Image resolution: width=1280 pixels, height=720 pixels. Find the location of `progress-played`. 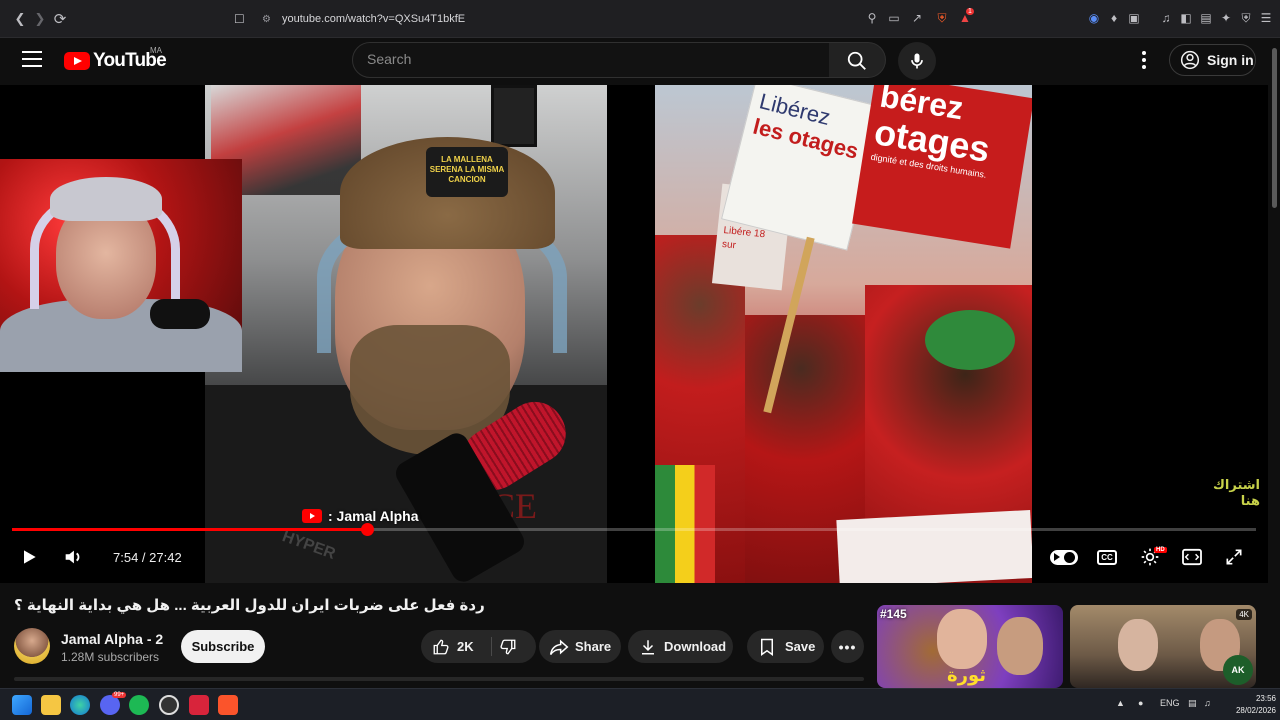

progress-played is located at coordinates (190, 529).